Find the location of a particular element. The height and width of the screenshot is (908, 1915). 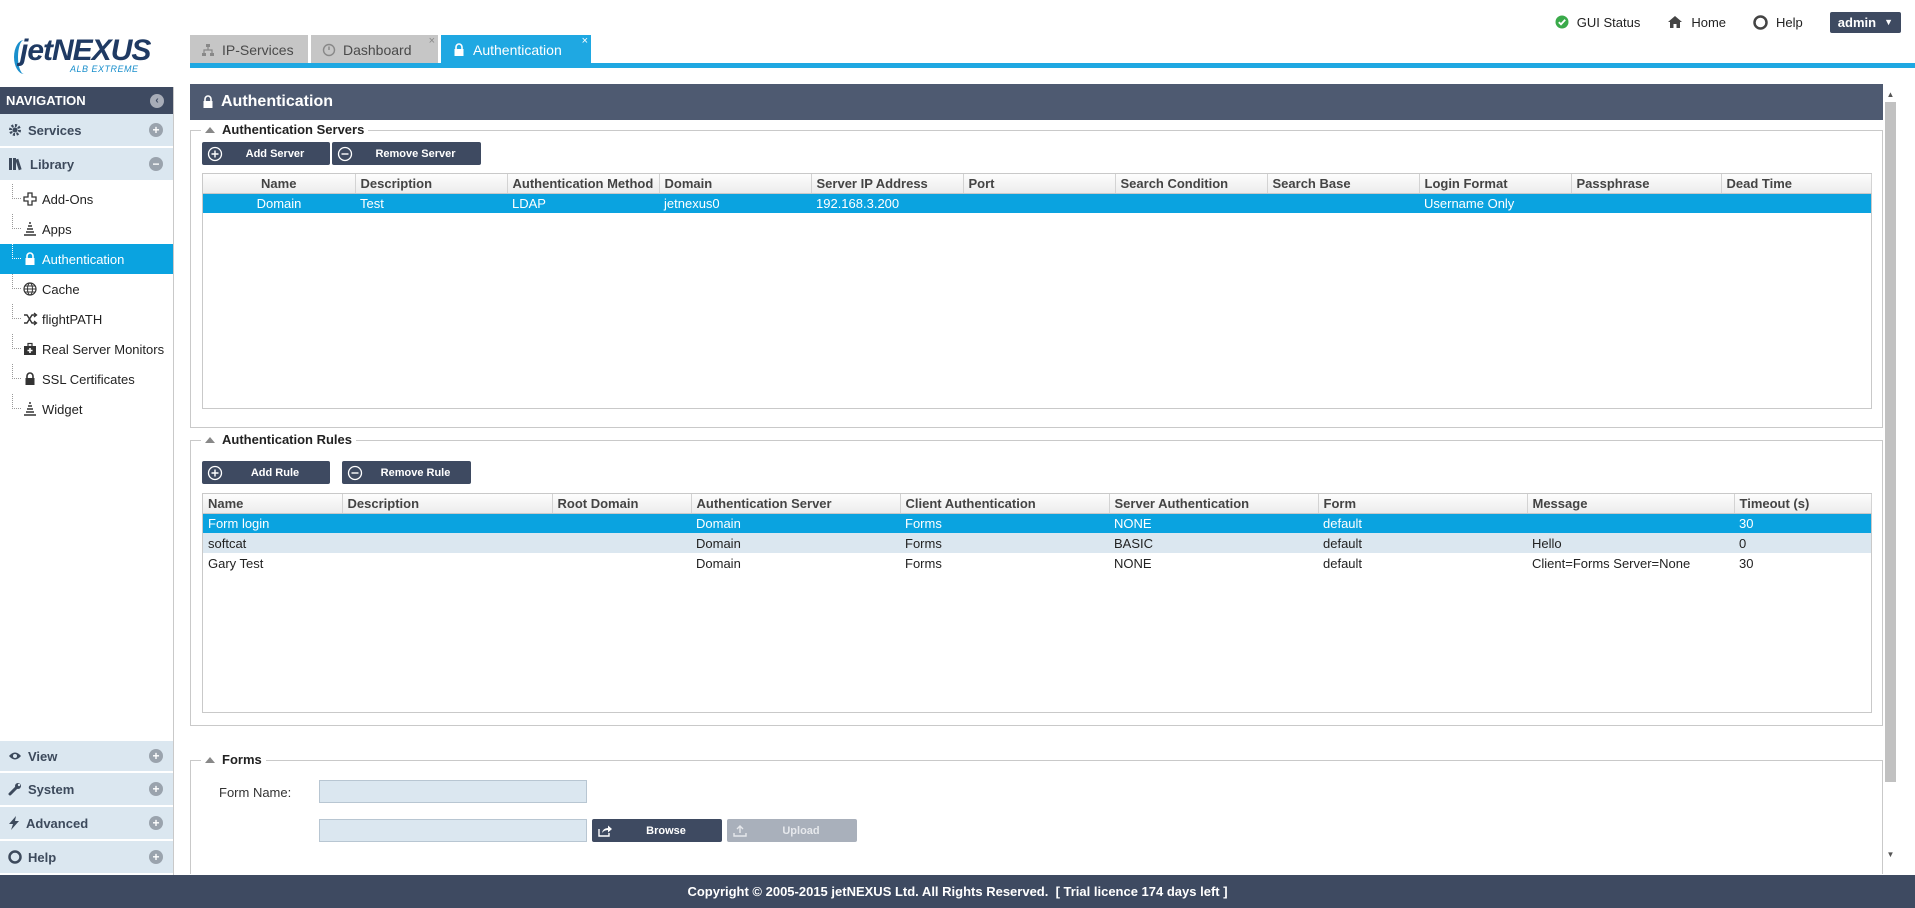

sidebar-item-ssl-certificates: SSL Certificates is located at coordinates (86, 379).